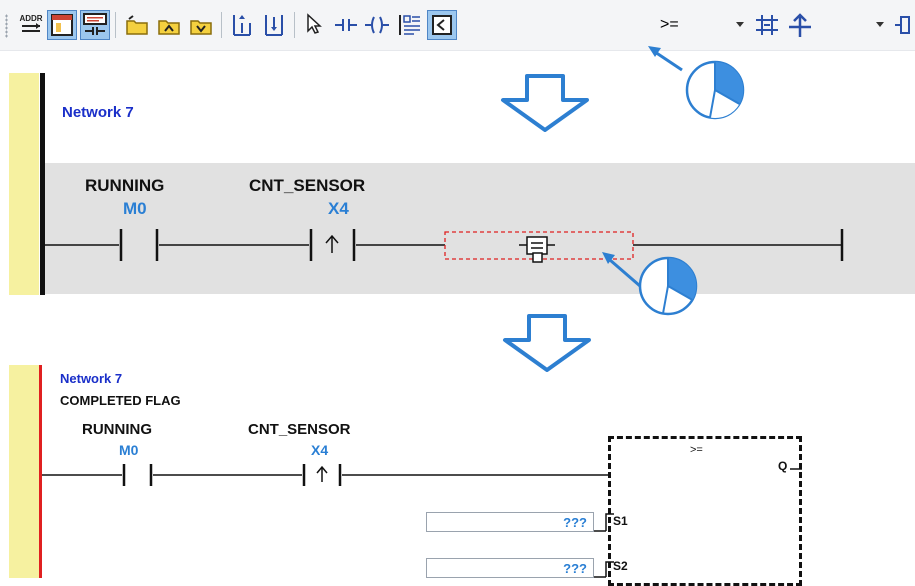 Image resolution: width=915 pixels, height=586 pixels. I want to click on parallel-branch-button, so click(767, 25).